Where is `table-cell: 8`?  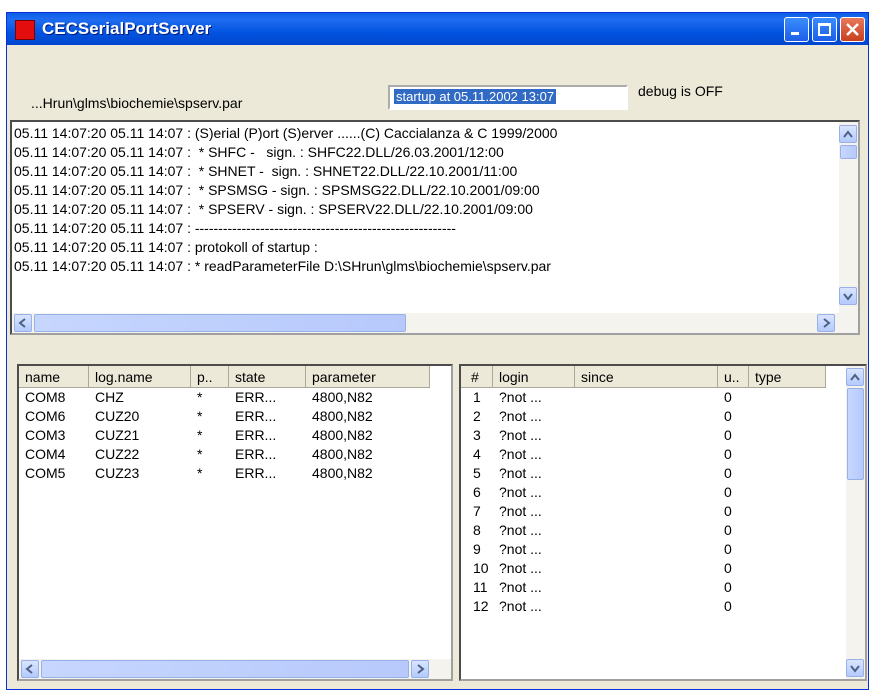
table-cell: 8 is located at coordinates (477, 530).